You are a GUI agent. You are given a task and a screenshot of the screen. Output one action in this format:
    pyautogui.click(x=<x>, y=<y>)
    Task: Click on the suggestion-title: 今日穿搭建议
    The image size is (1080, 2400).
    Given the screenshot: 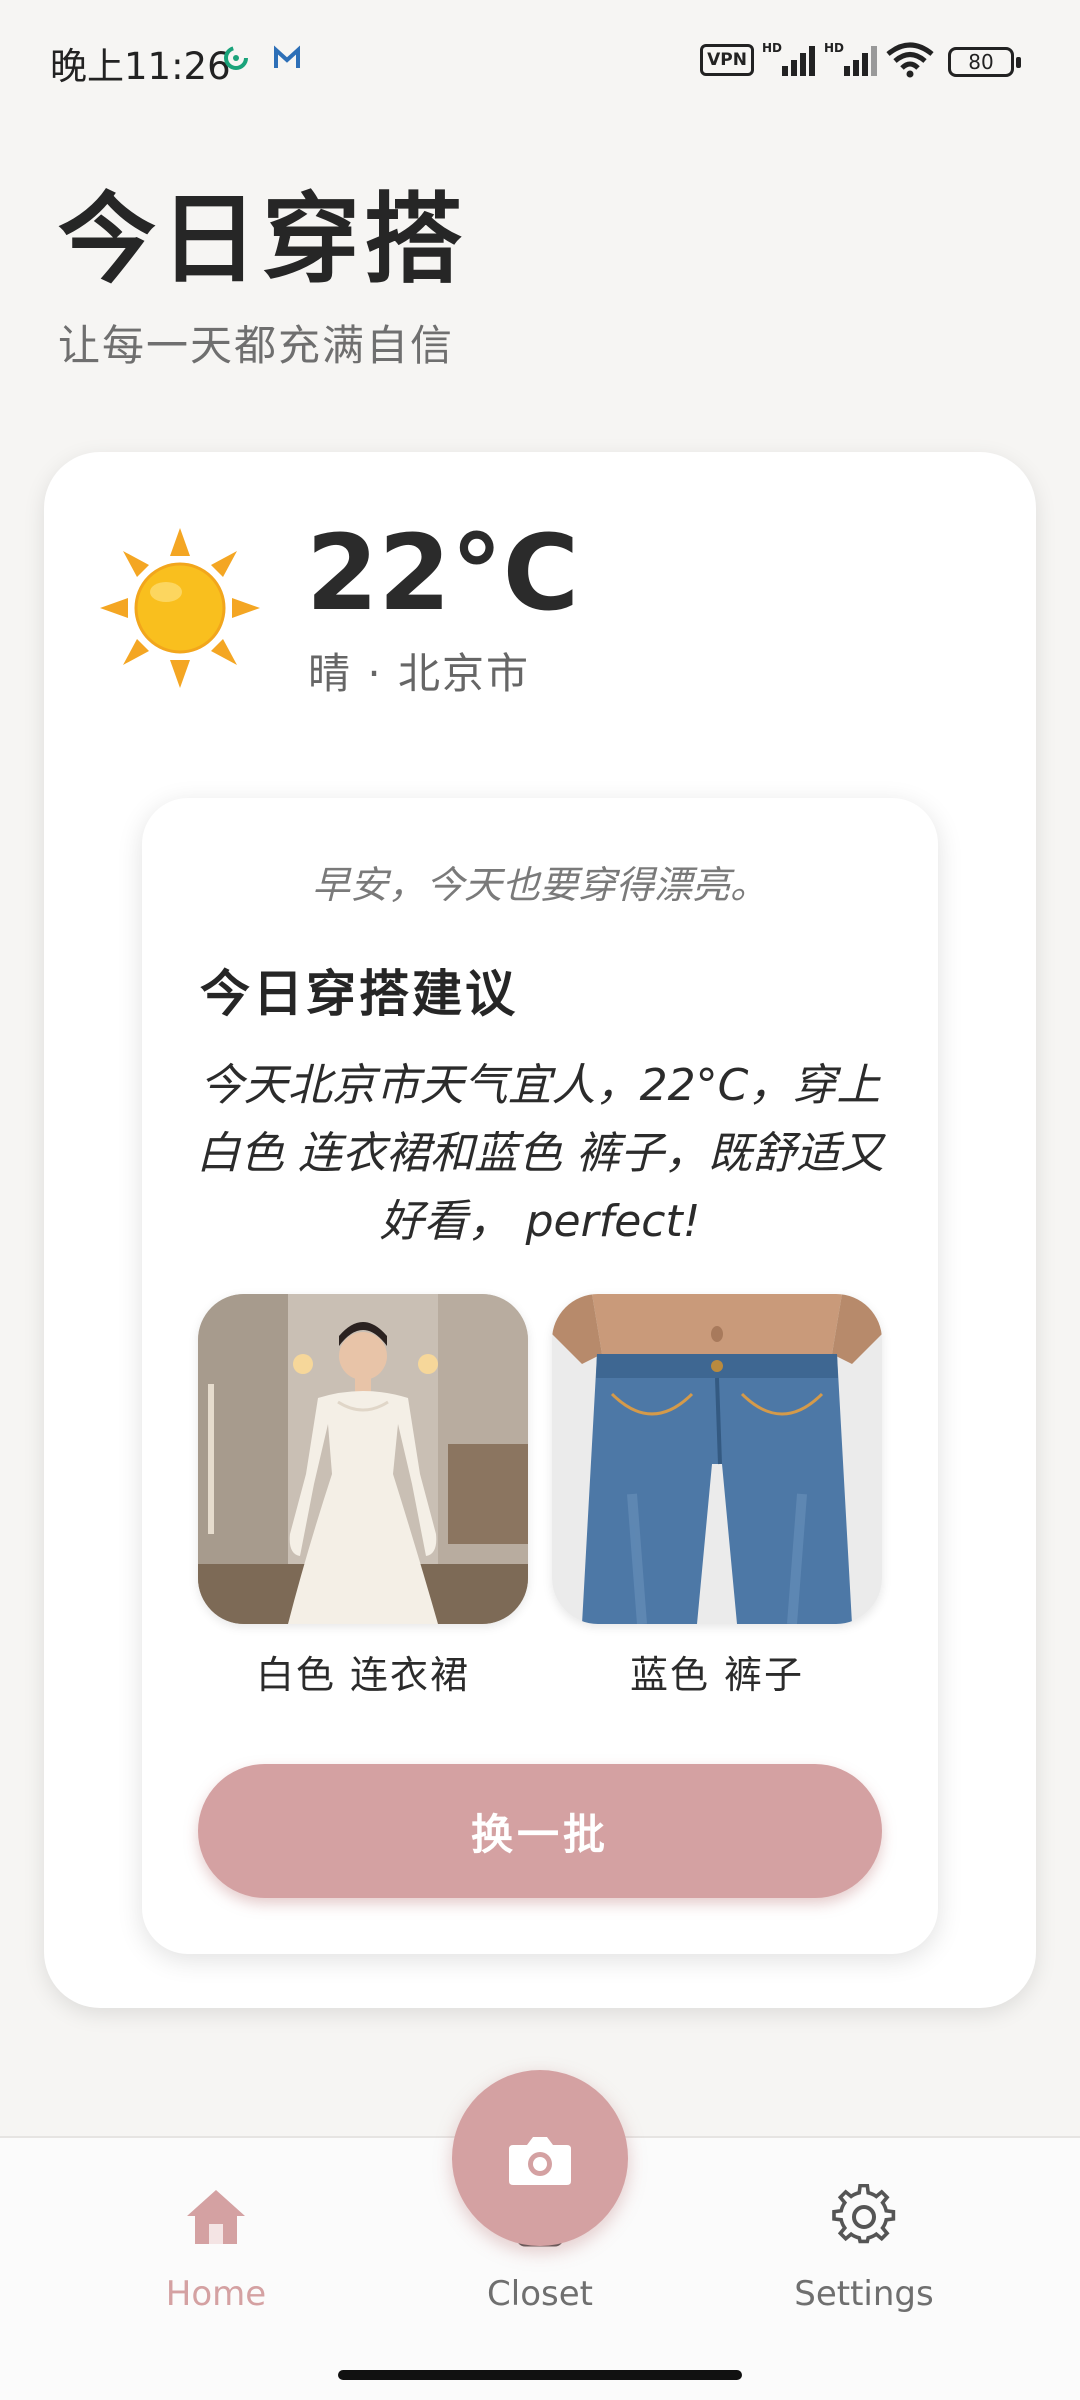 What is the action you would take?
    pyautogui.click(x=359, y=994)
    